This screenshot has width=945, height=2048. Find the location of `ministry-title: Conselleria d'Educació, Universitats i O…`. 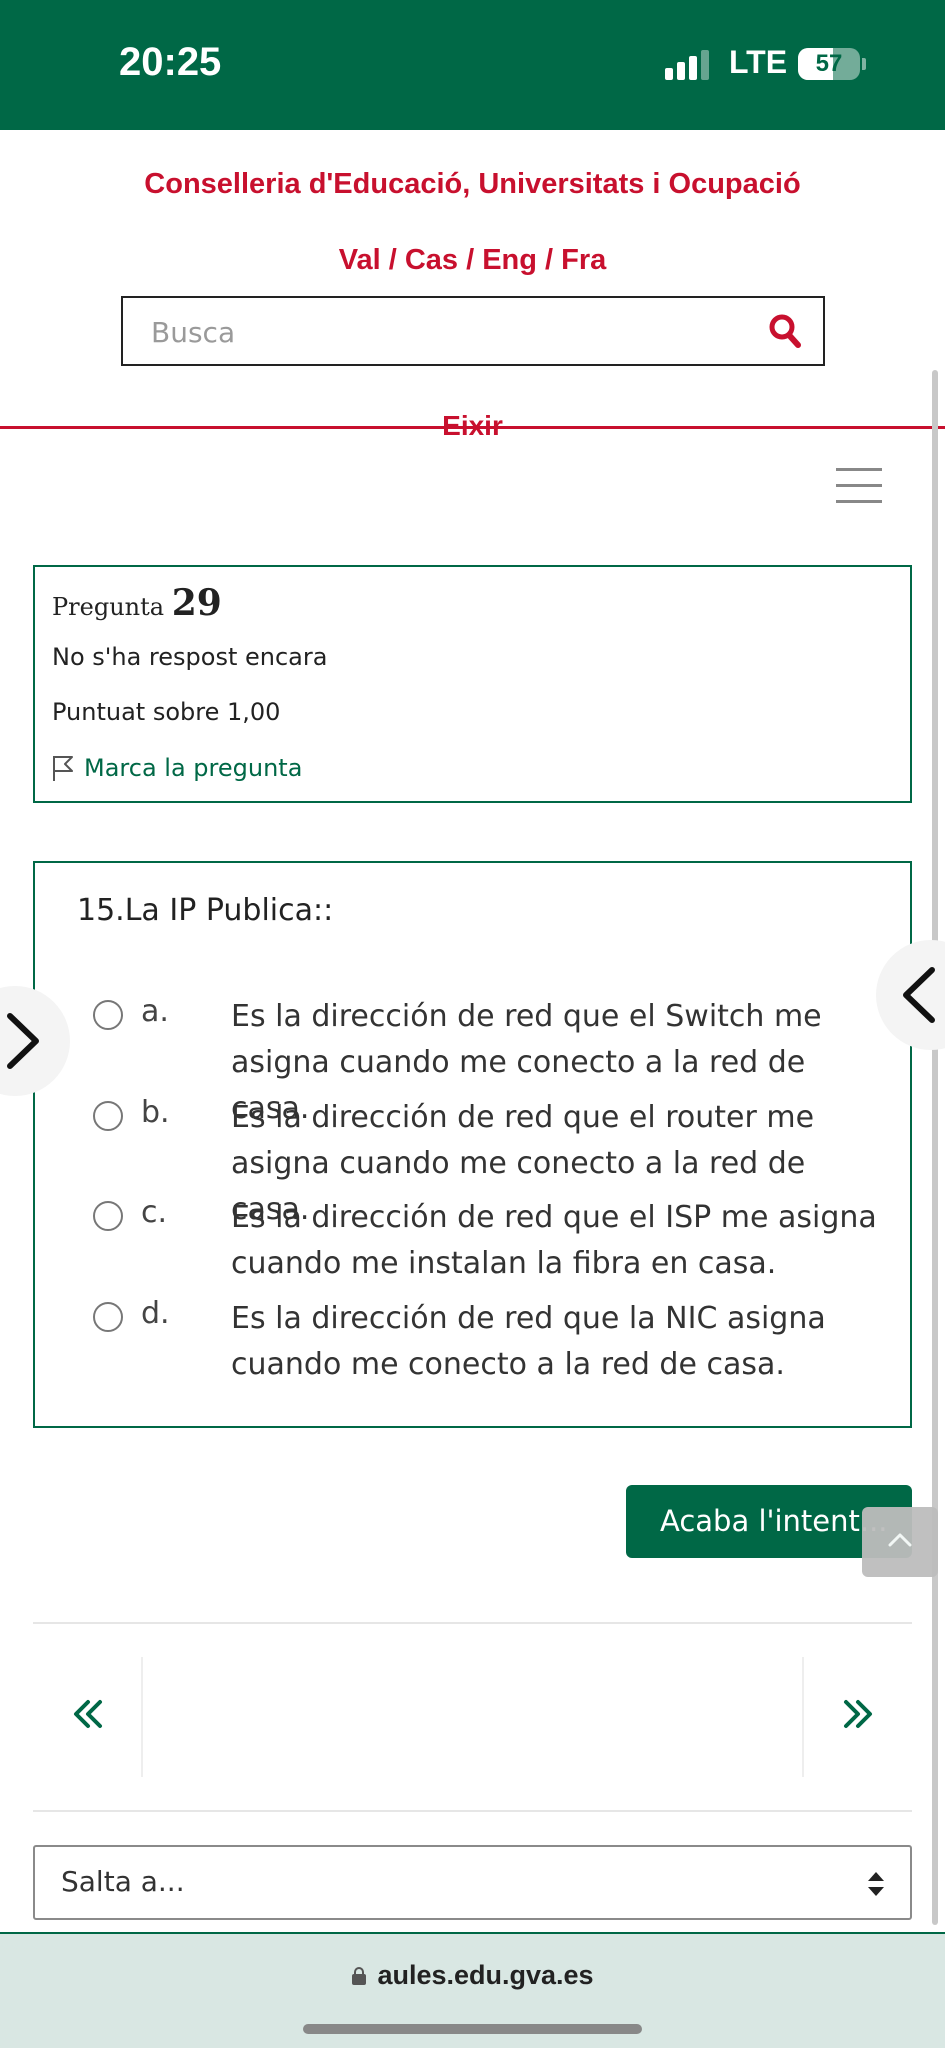

ministry-title: Conselleria d'Educació, Universitats i O… is located at coordinates (472, 184).